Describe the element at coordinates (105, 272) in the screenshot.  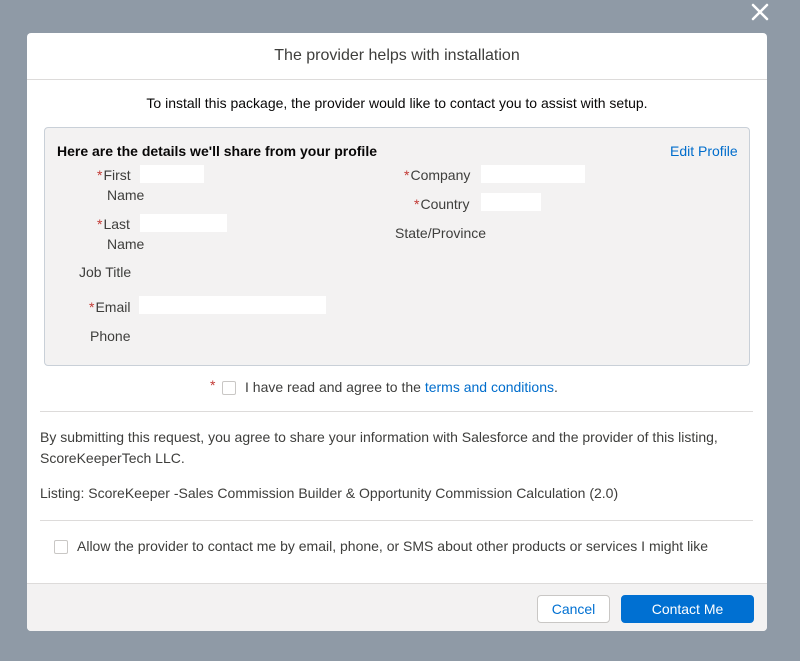
I see `job-title-label: Job Title` at that location.